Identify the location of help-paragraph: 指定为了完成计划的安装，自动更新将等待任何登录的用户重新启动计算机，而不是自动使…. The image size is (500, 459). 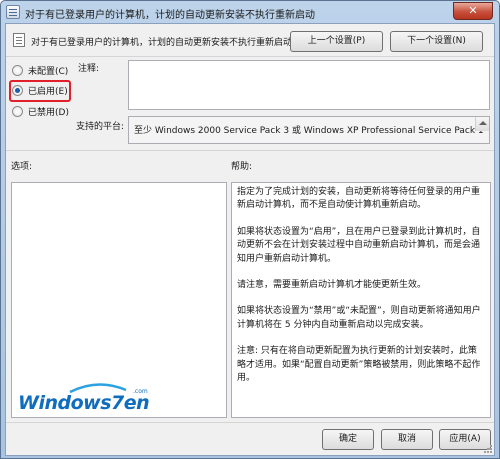
(359, 199).